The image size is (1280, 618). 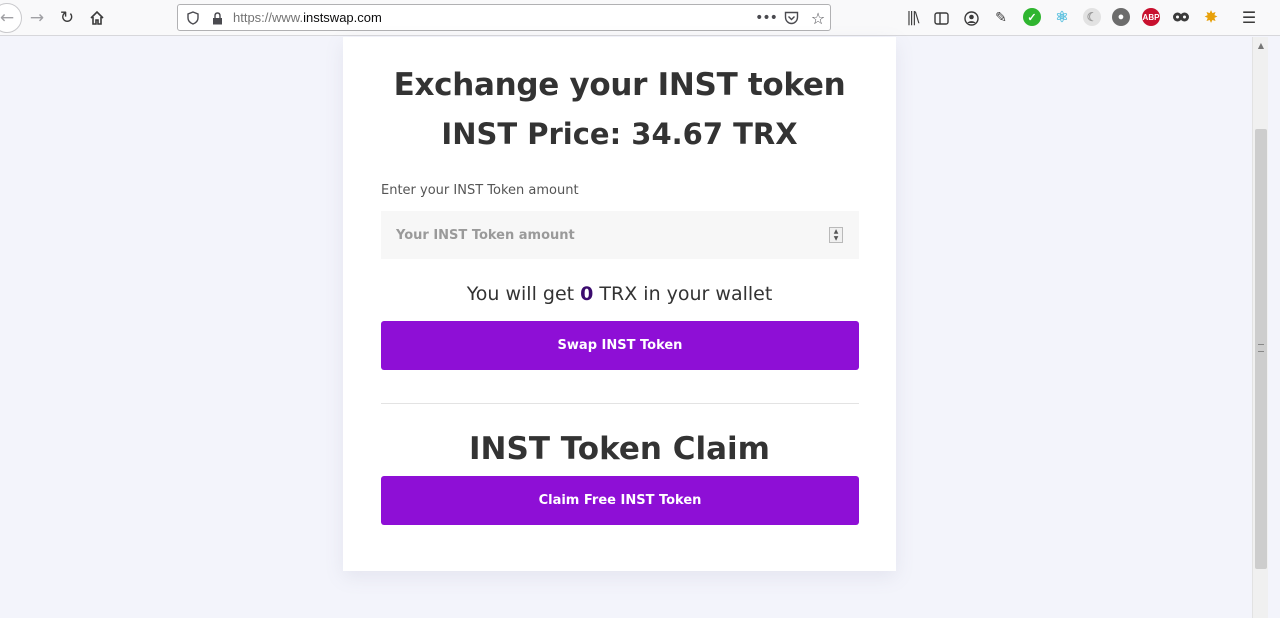 I want to click on sidebar-icon, so click(x=941, y=18).